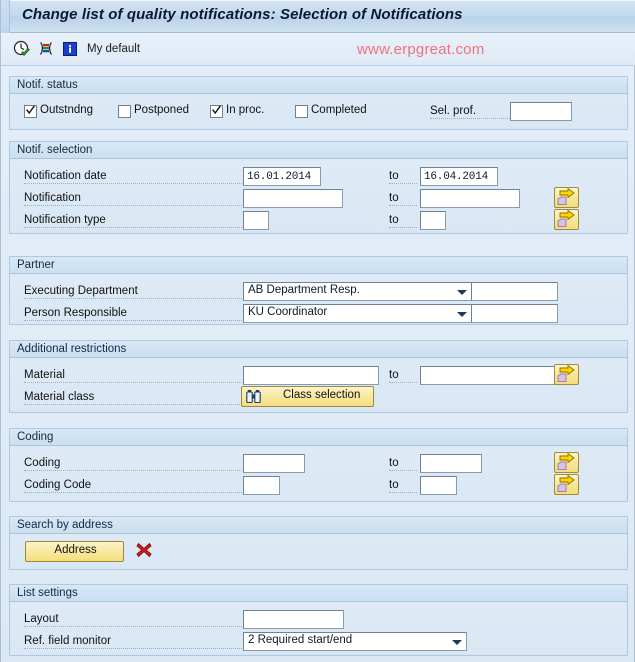 The width and height of the screenshot is (635, 662). I want to click on checkbox-label: Completed, so click(339, 110).